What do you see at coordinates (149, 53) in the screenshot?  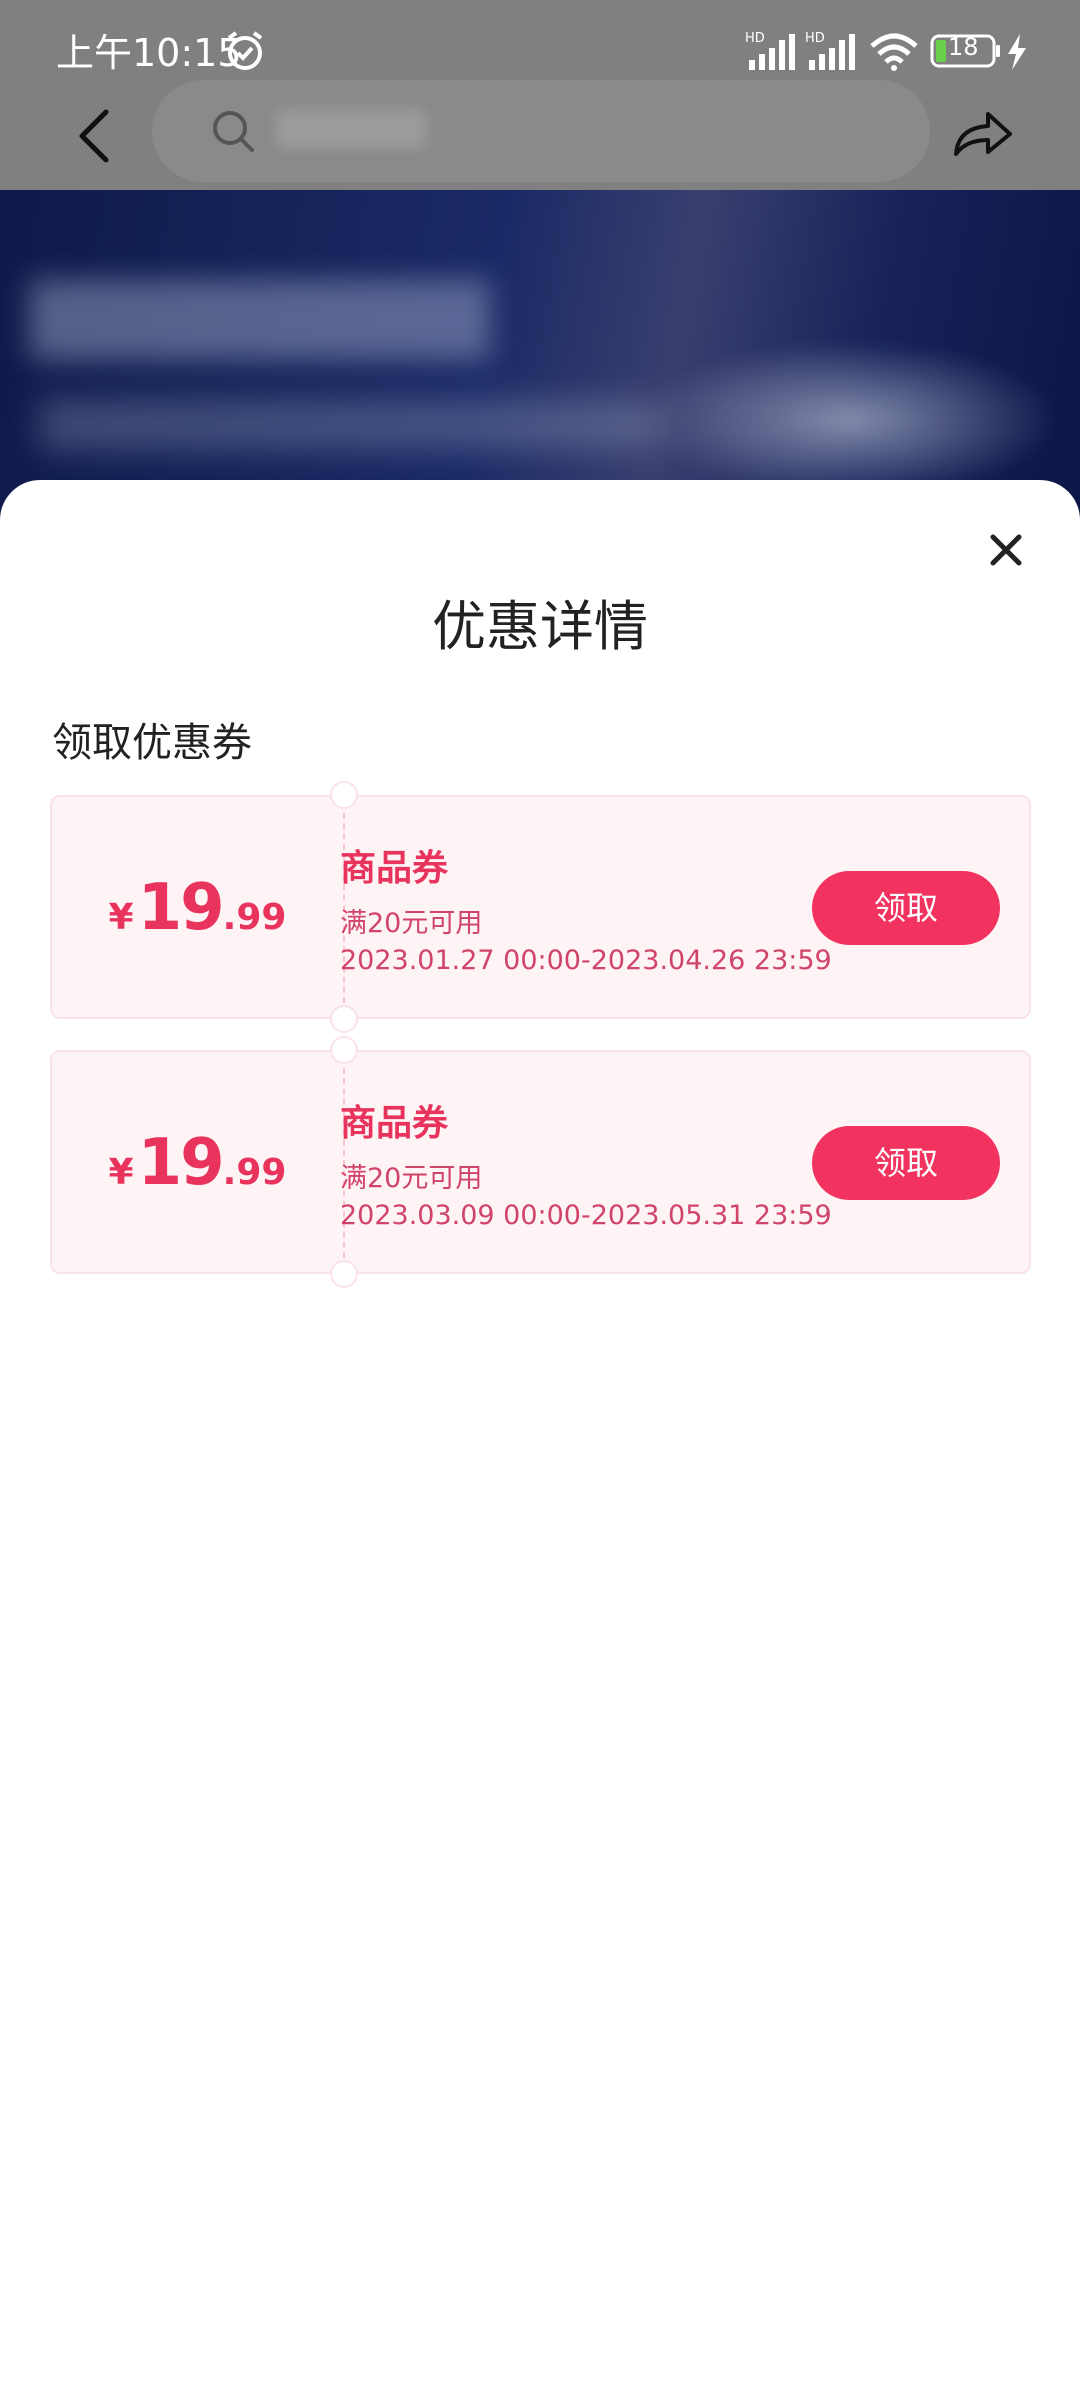 I see `status-time: 上午10:15` at bounding box center [149, 53].